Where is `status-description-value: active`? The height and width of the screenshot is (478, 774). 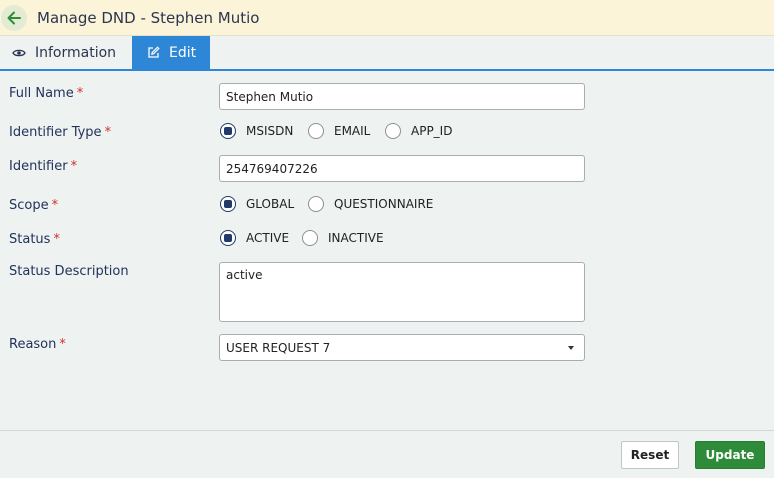
status-description-value: active is located at coordinates (244, 275).